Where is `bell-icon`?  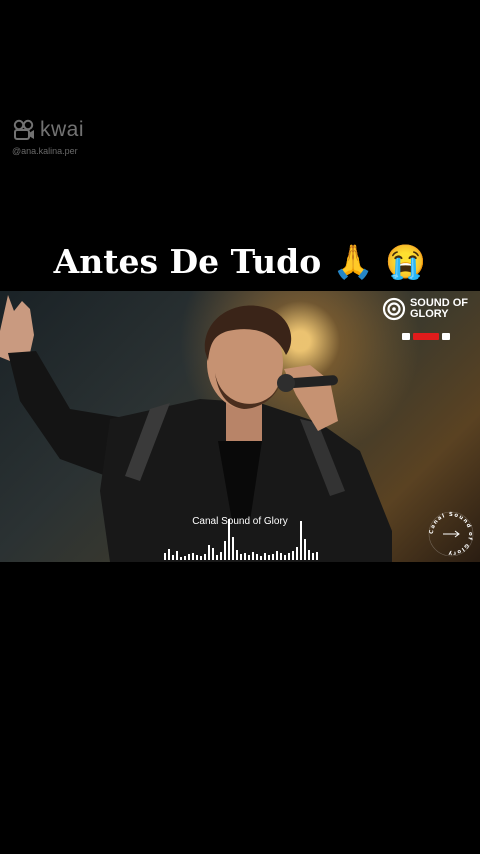 bell-icon is located at coordinates (446, 336).